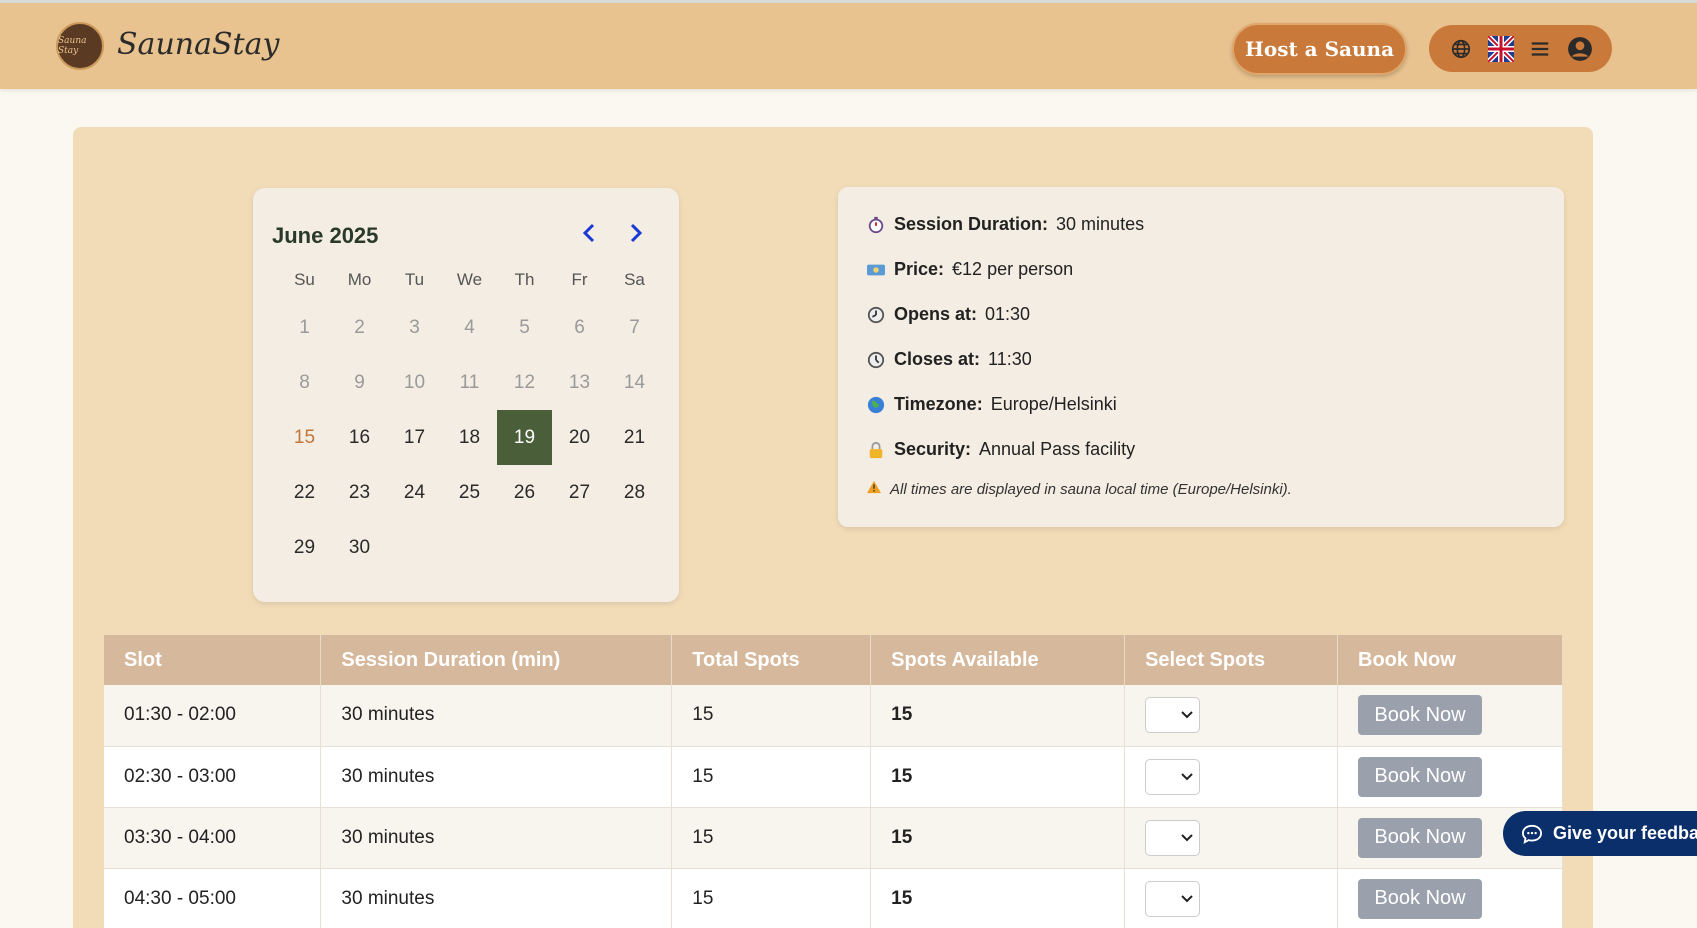 The height and width of the screenshot is (928, 1697). I want to click on feedback-button: Give your feedbac, so click(1600, 833).